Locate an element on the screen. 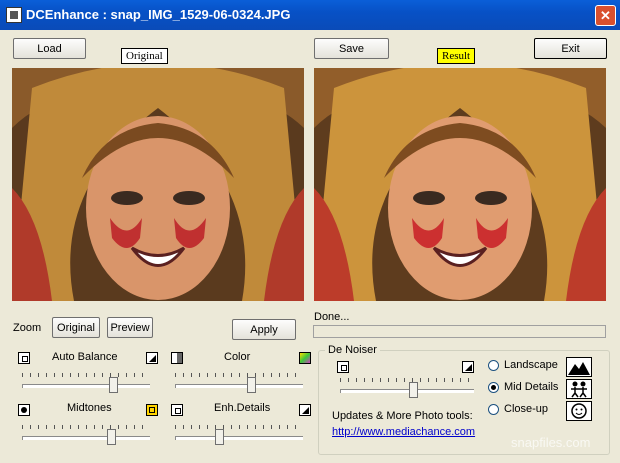 This screenshot has width=620, height=463. close-up-radio is located at coordinates (493, 409).